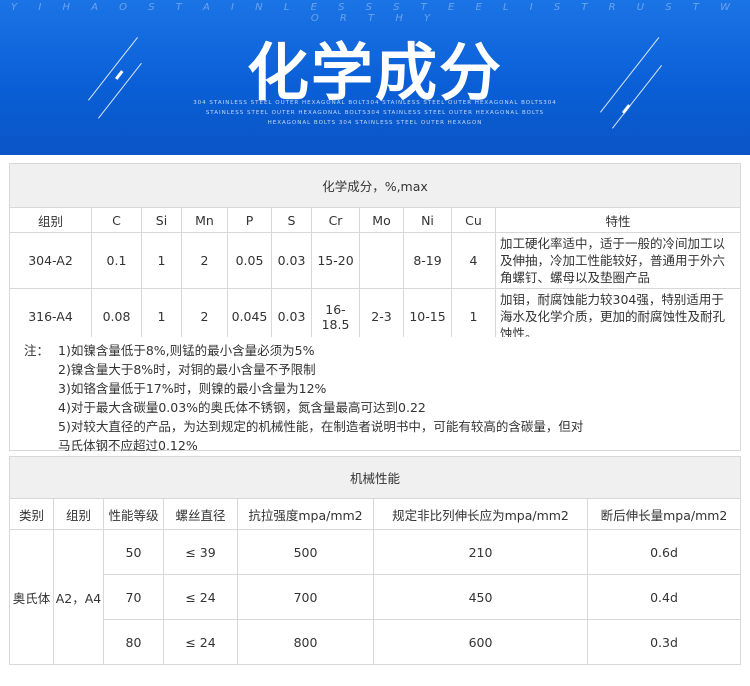 This screenshot has width=750, height=686. Describe the element at coordinates (375, 477) in the screenshot. I see `mech-table-title: 机械性能` at that location.